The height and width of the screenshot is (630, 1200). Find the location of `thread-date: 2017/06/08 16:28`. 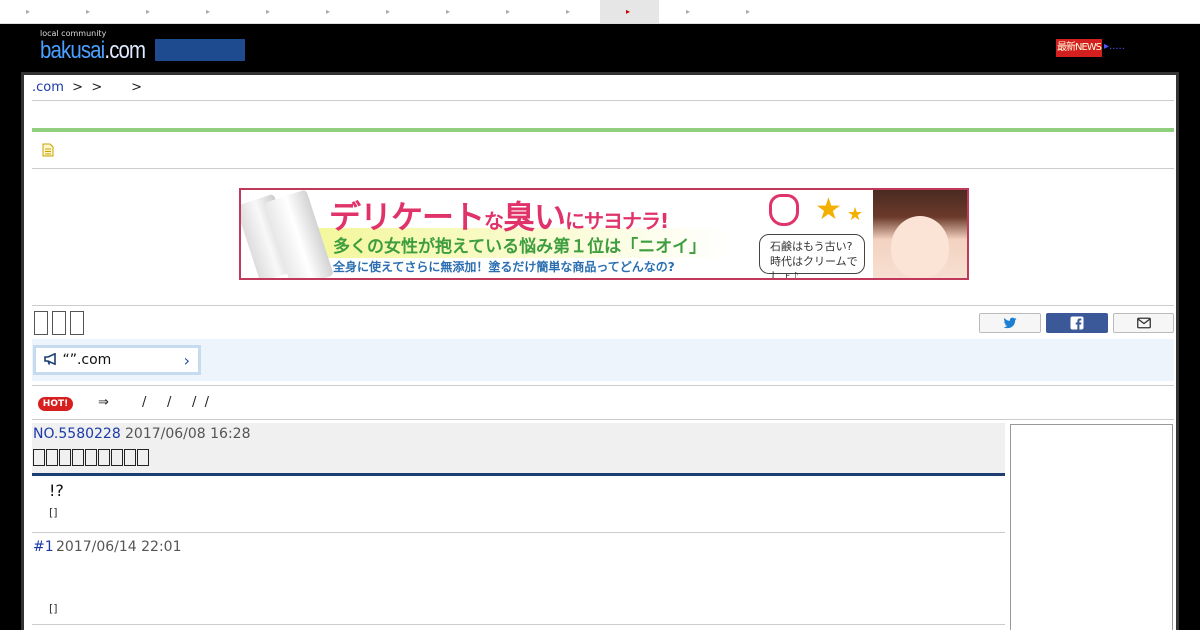

thread-date: 2017/06/08 16:28 is located at coordinates (188, 434).